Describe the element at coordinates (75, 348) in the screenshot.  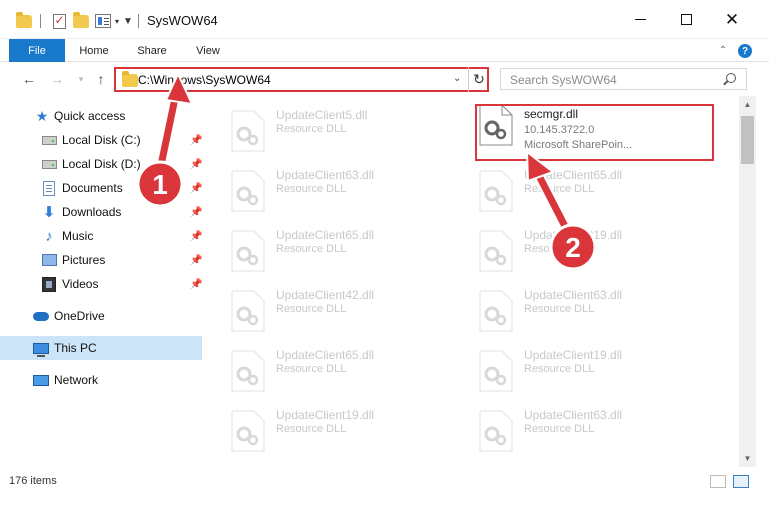
I see `sidebar-item-label: This PC` at that location.